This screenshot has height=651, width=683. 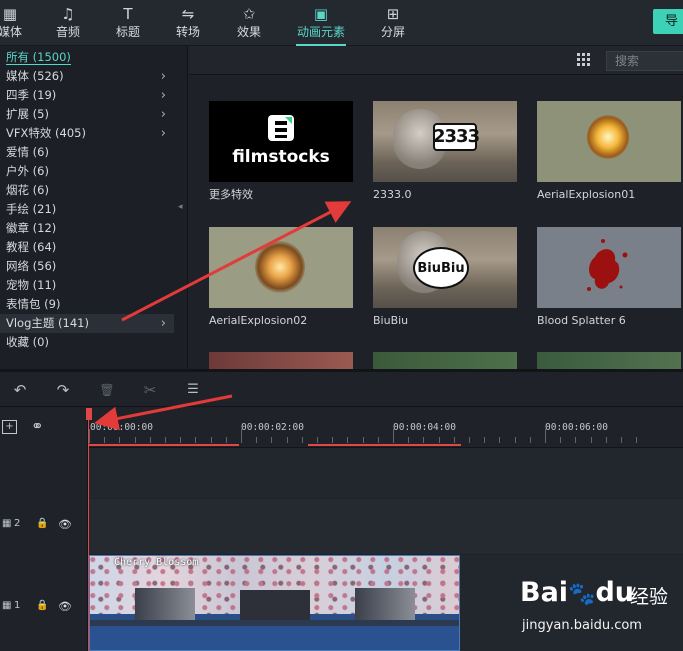 I want to click on baidu-watermark: Bai🐾du 经验 jingyan.baidu.com, so click(x=600, y=607).